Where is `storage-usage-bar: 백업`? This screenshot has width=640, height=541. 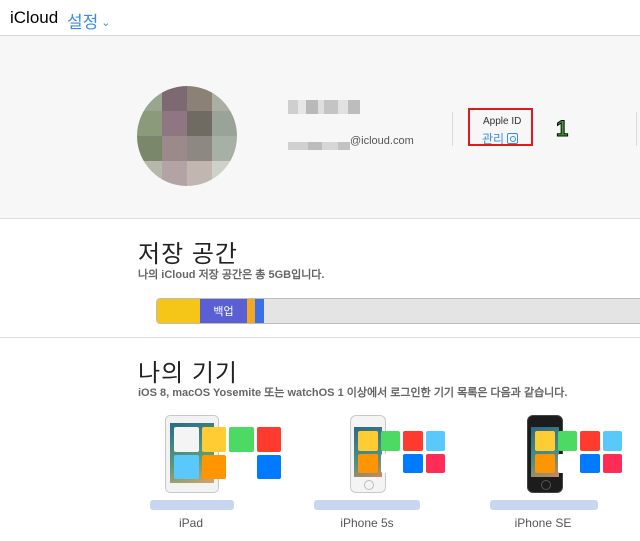
storage-usage-bar: 백업 is located at coordinates (398, 311).